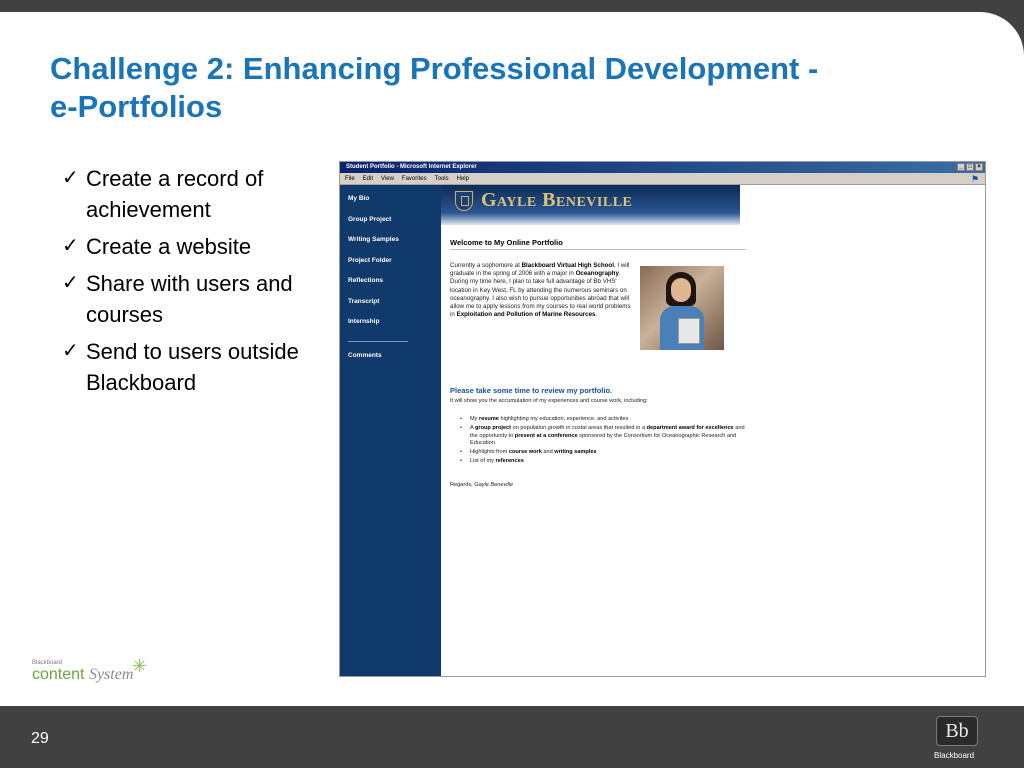 The image size is (1024, 768). Describe the element at coordinates (548, 452) in the screenshot. I see `item-text: and` at that location.